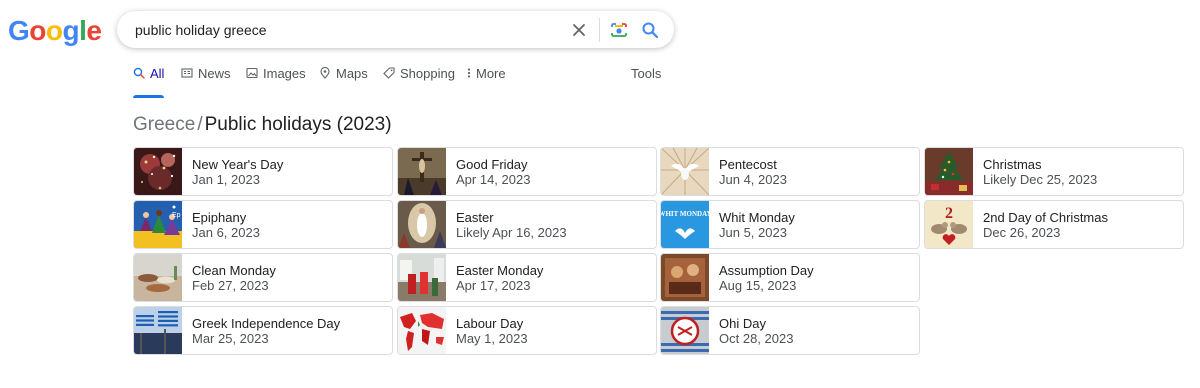  I want to click on google-logo: Google, so click(55, 31).